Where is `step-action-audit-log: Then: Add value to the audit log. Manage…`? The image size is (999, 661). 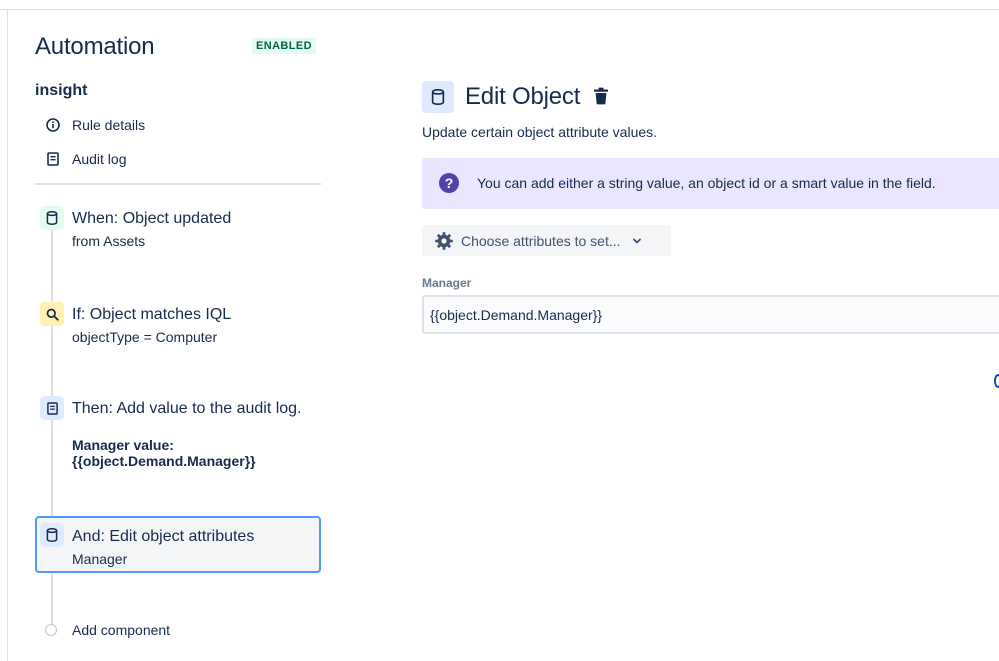 step-action-audit-log: Then: Add value to the audit log. Manage… is located at coordinates (178, 434).